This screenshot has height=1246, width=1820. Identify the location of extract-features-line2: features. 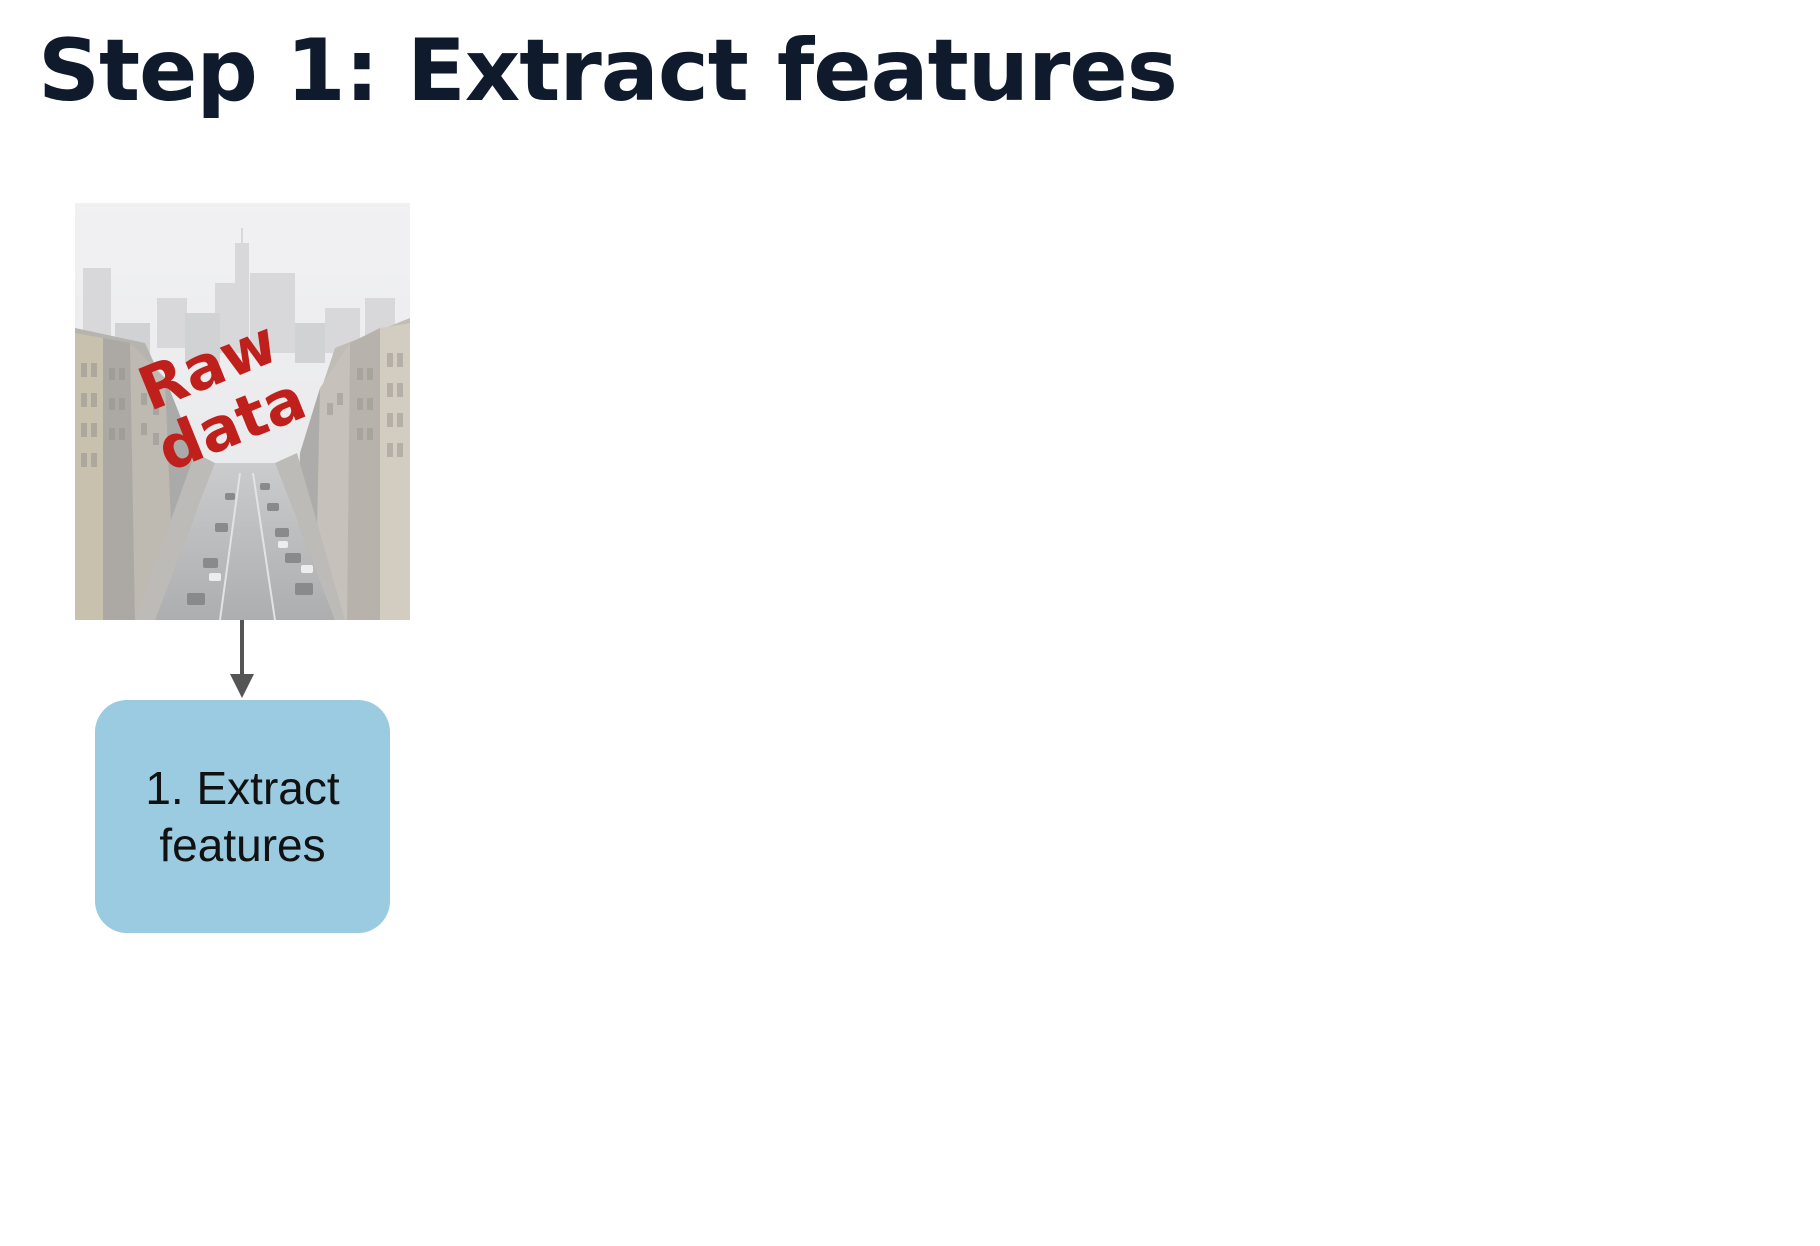
(242, 844).